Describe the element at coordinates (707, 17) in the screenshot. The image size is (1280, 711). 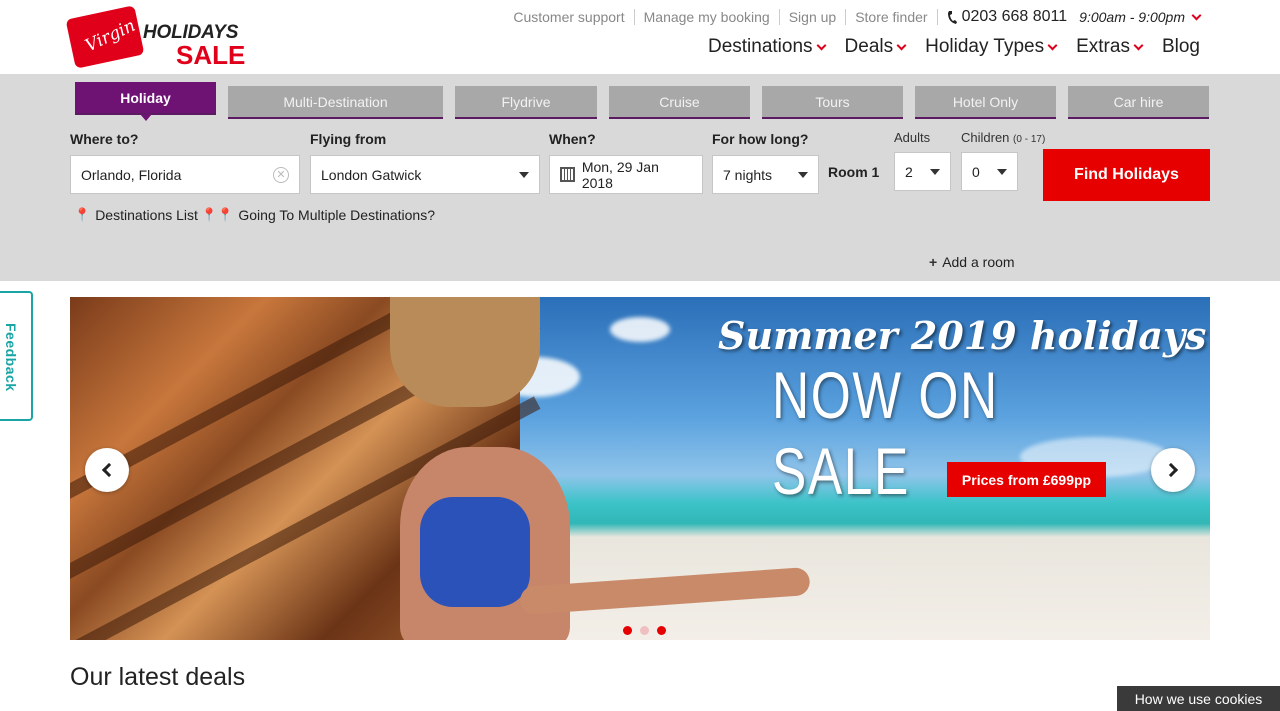
I see `manage-booking-link: Manage my booking` at that location.